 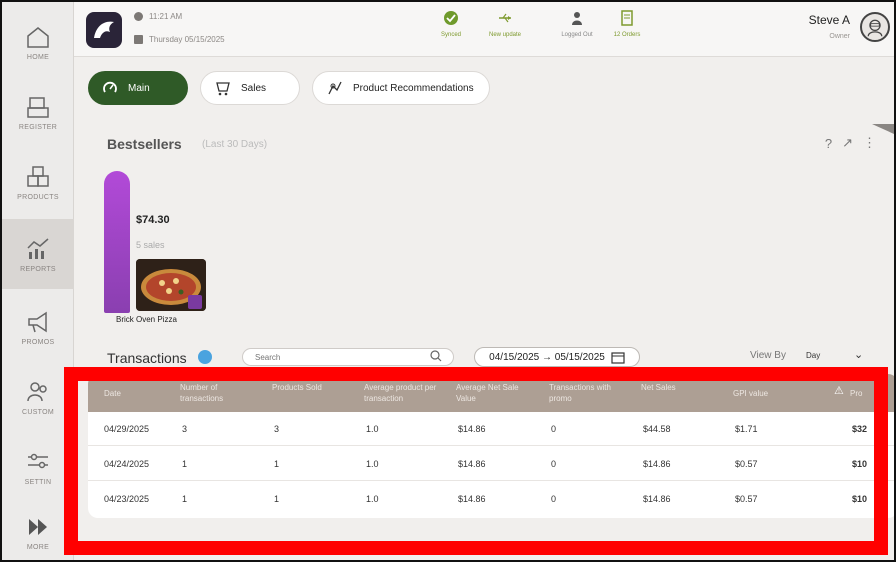 I want to click on tab-product-recommendations: Product Recommendations, so click(x=401, y=88).